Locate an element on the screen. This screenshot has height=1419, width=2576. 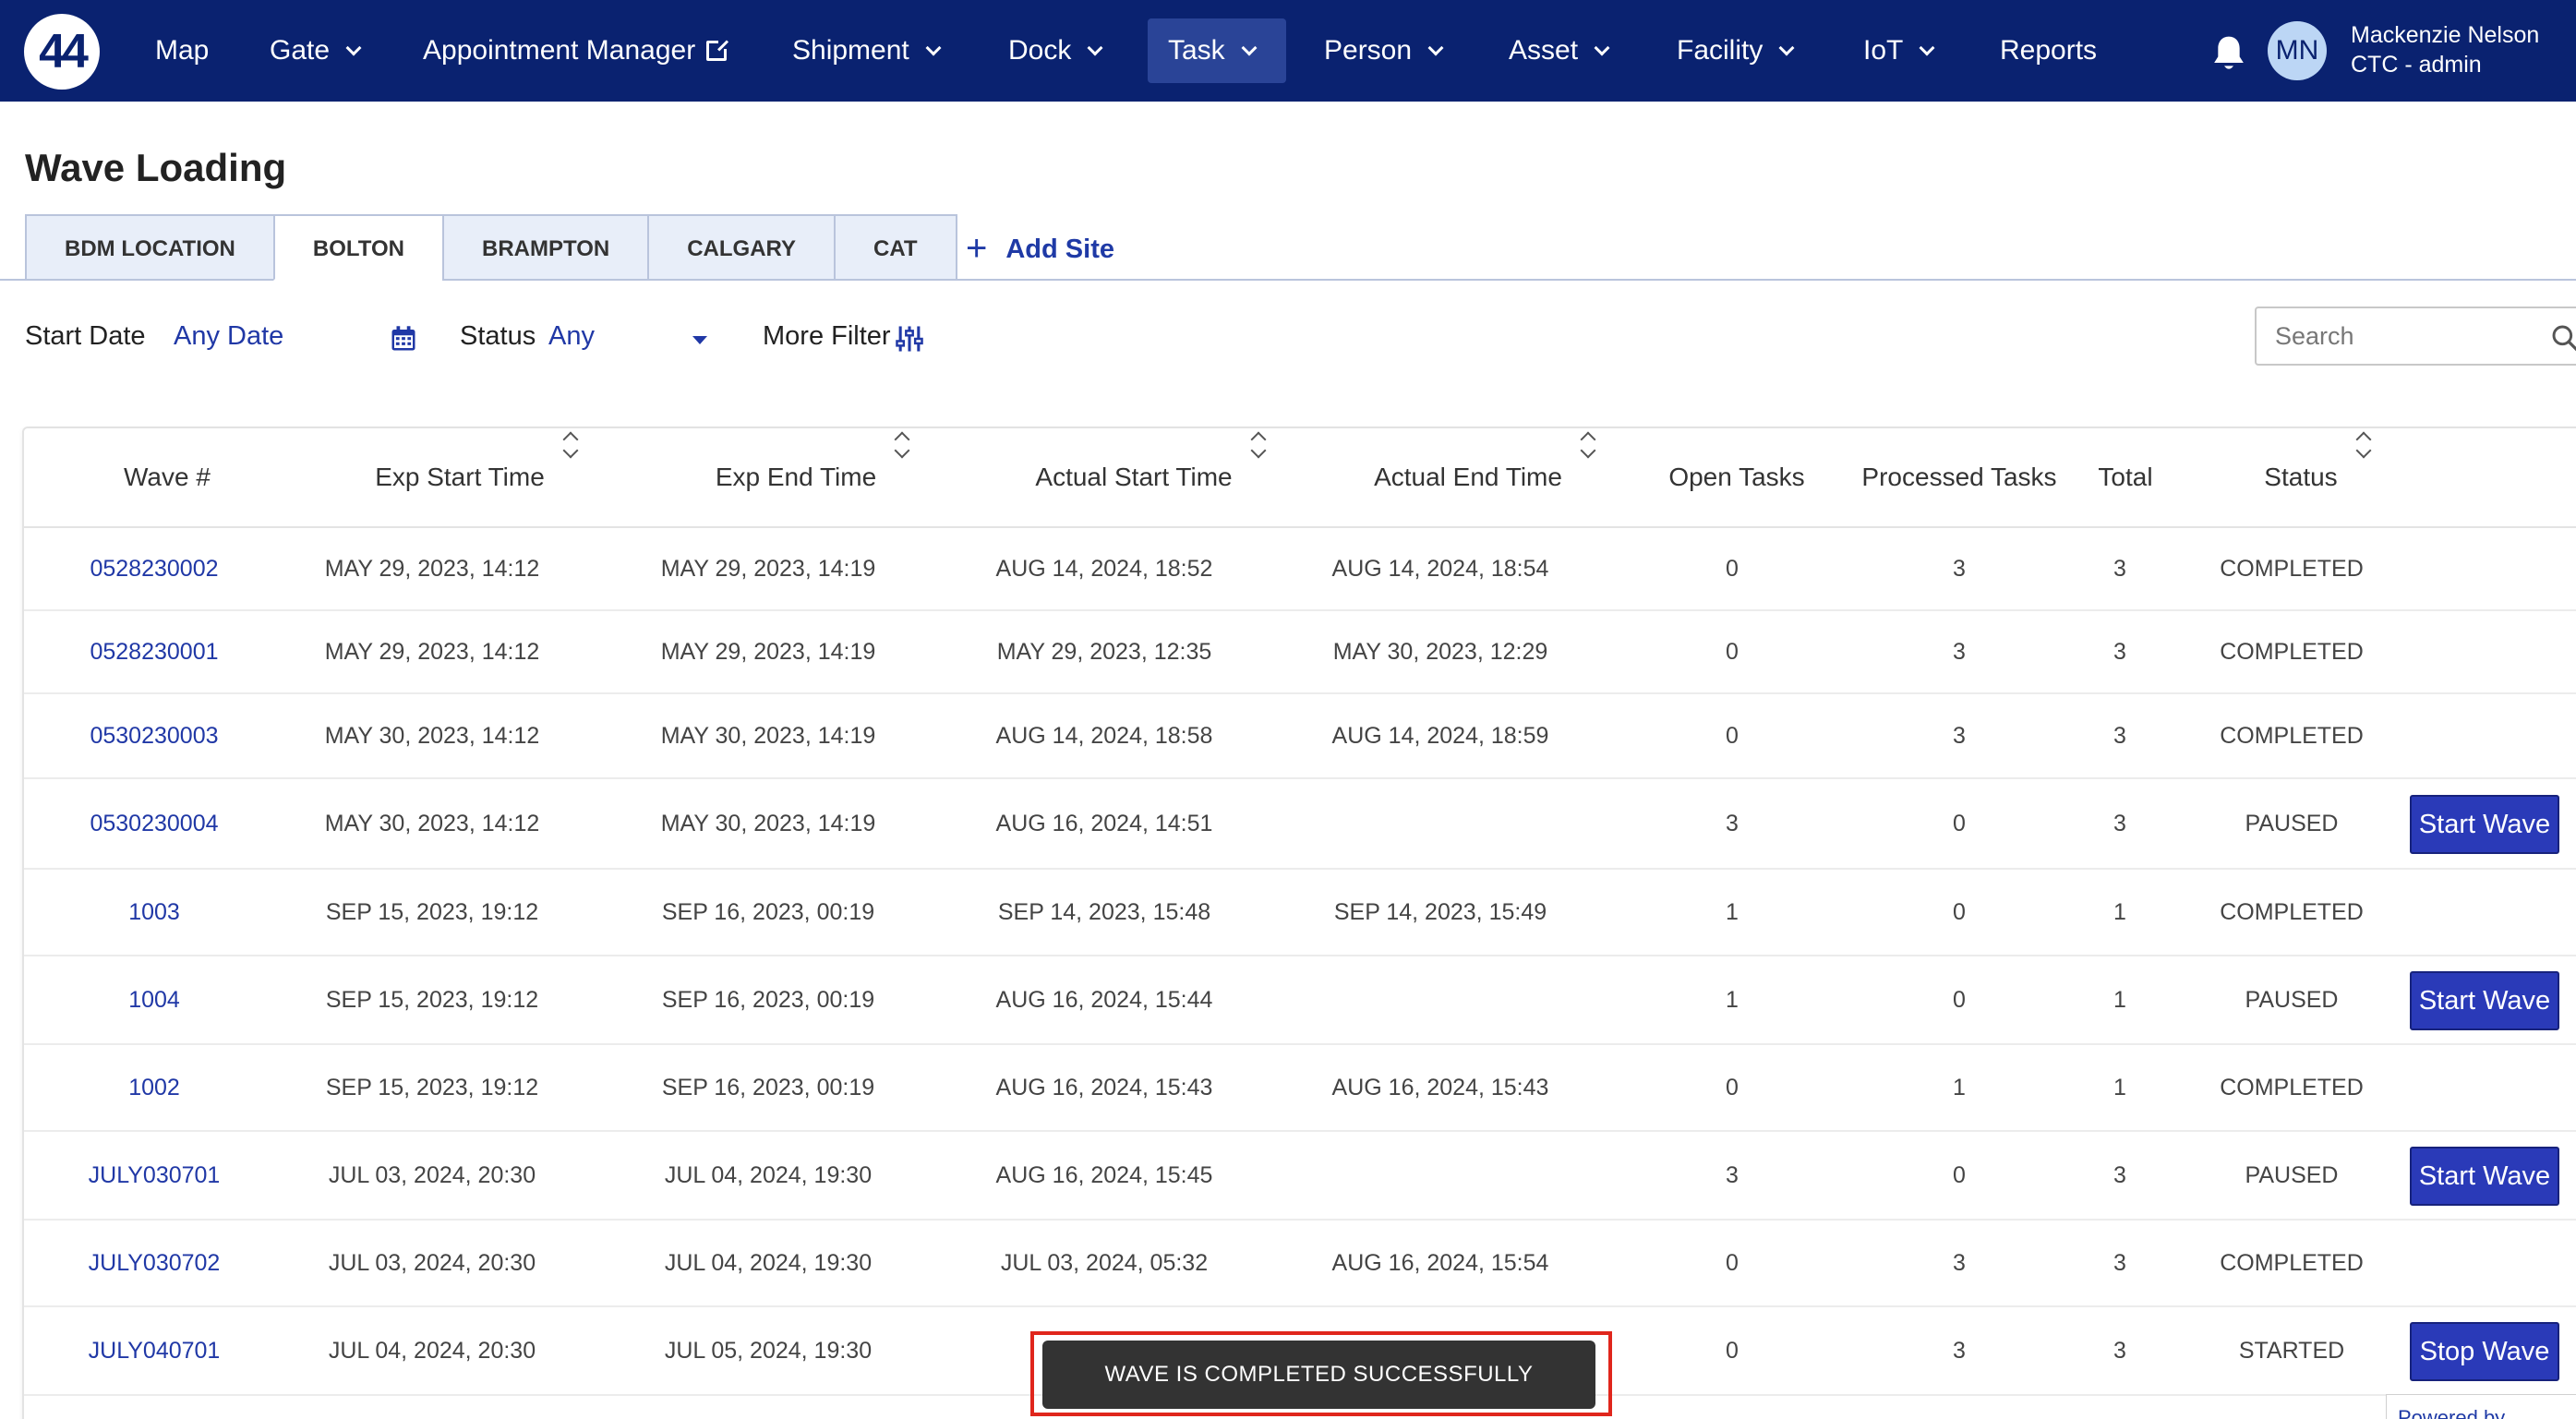
column-header-actual-start: Actual Start Time is located at coordinates (1150, 477).